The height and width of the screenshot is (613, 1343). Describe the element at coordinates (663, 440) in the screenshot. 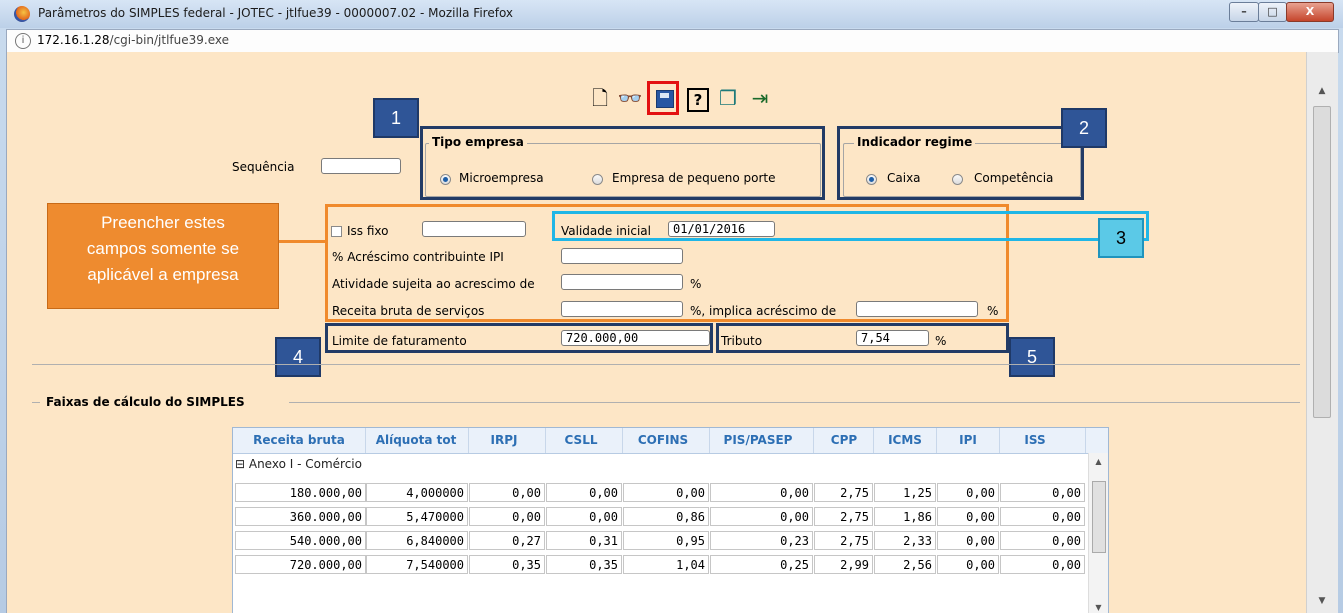

I see `col-header: COFINS` at that location.